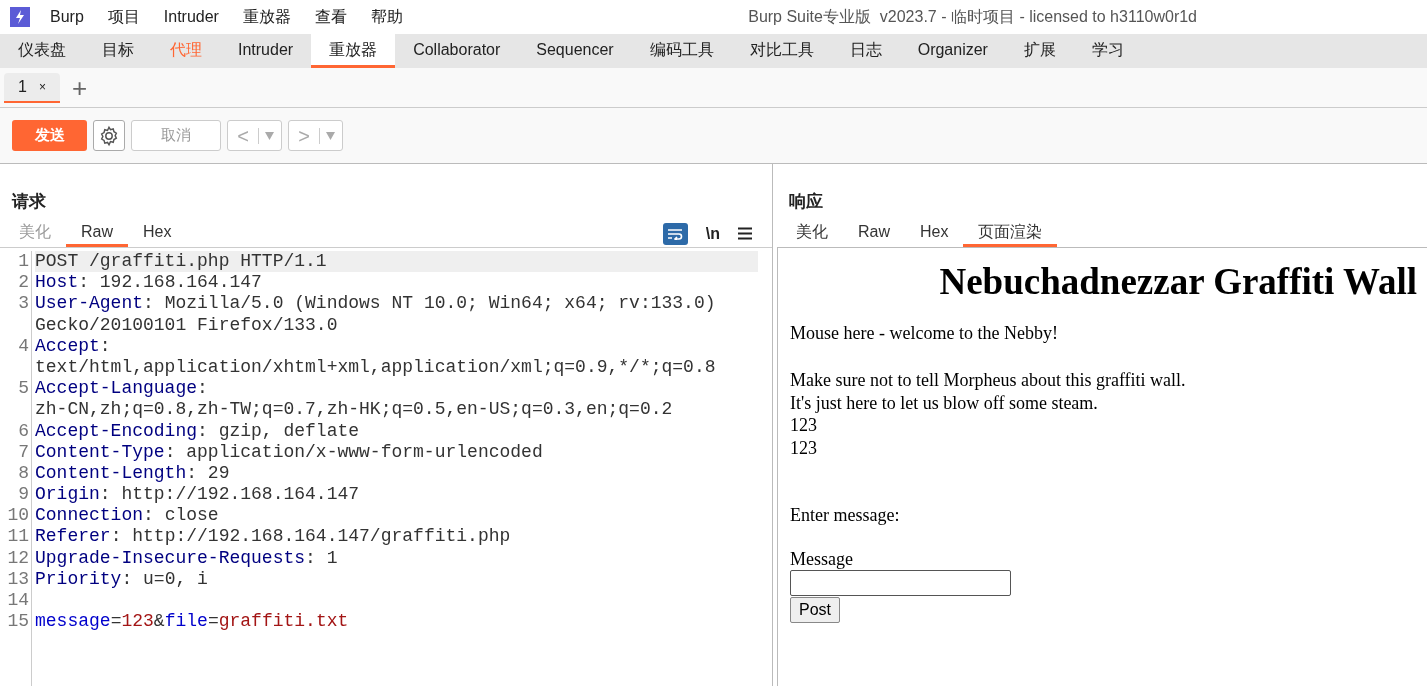 The width and height of the screenshot is (1427, 686). What do you see at coordinates (429, 303) in the screenshot?
I see `code-text: : Mozilla/5.0 (Windows NT 10.0; Win64; x64; rv:133.0)` at bounding box center [429, 303].